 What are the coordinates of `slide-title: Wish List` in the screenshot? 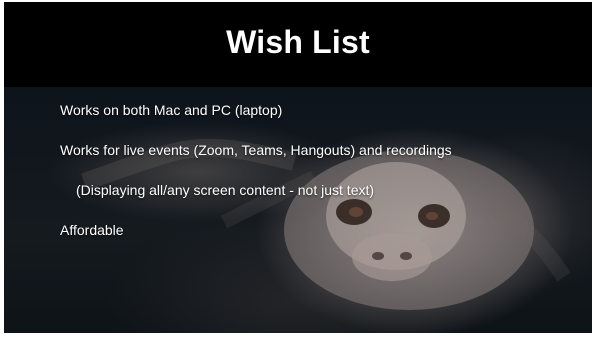 It's located at (298, 42).